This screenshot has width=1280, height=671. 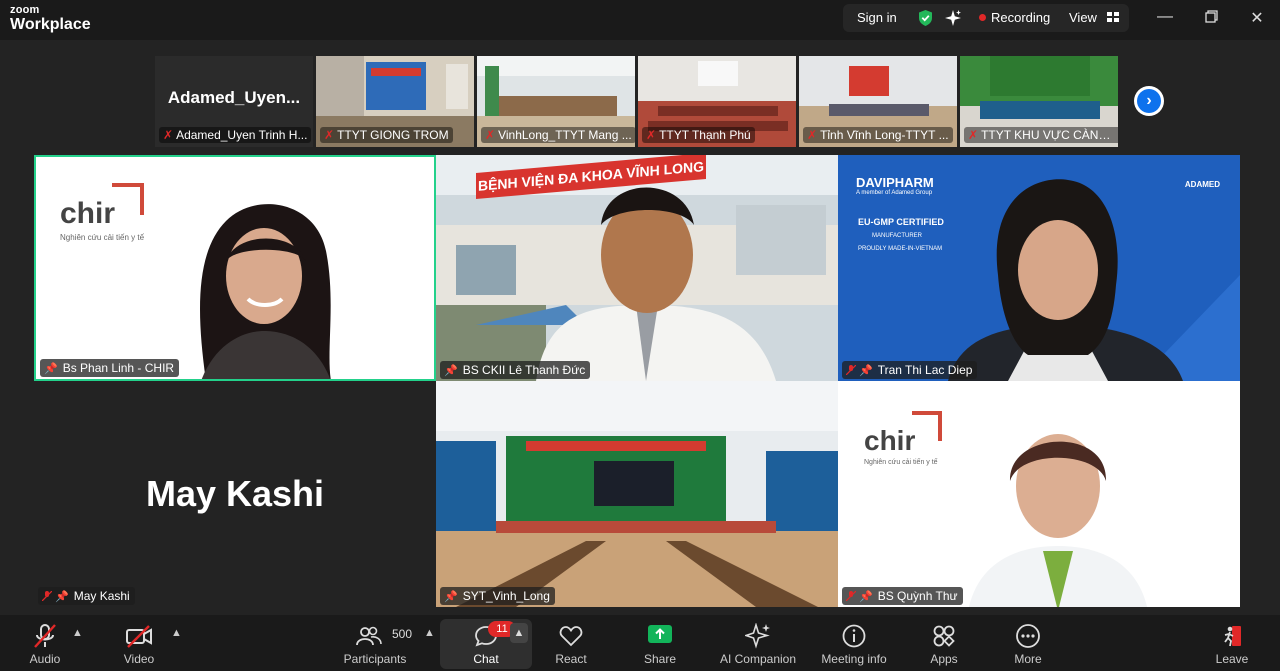 What do you see at coordinates (497, 596) in the screenshot?
I see `participant-name-tag: 📌 SYT_Vinh_Long` at bounding box center [497, 596].